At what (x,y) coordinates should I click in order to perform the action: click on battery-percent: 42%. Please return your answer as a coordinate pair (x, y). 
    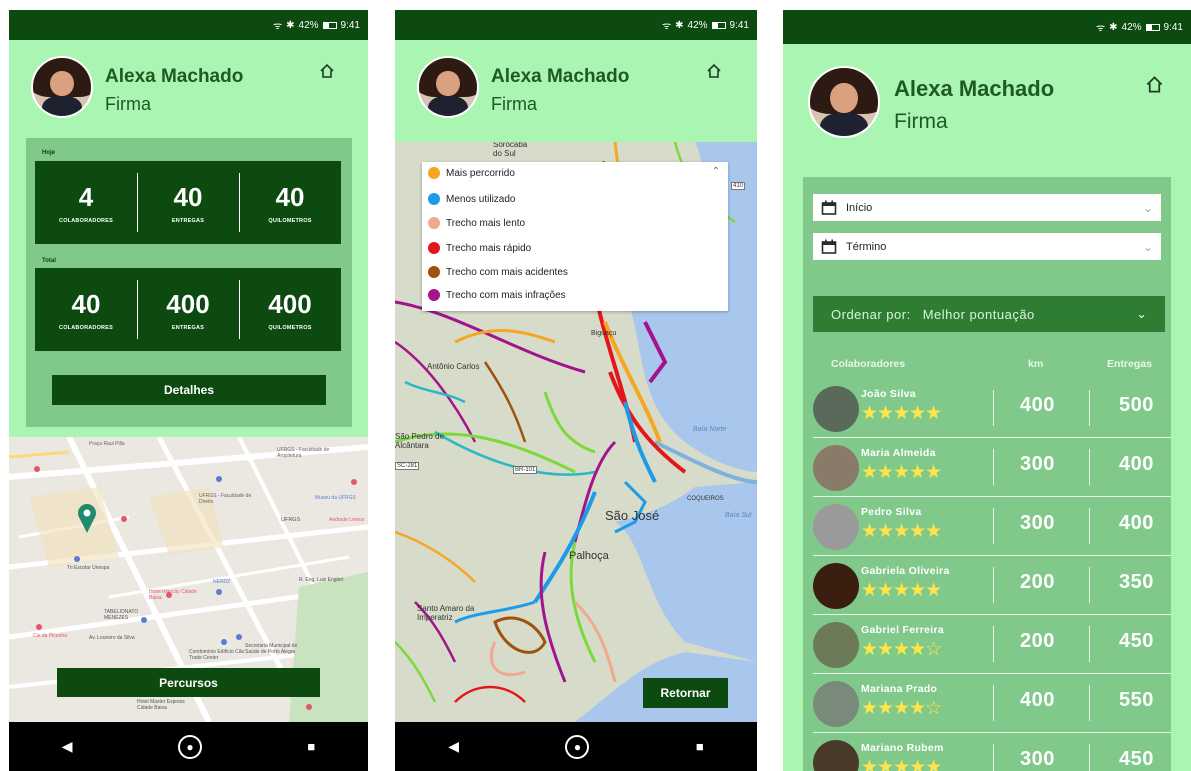
    Looking at the image, I should click on (697, 25).